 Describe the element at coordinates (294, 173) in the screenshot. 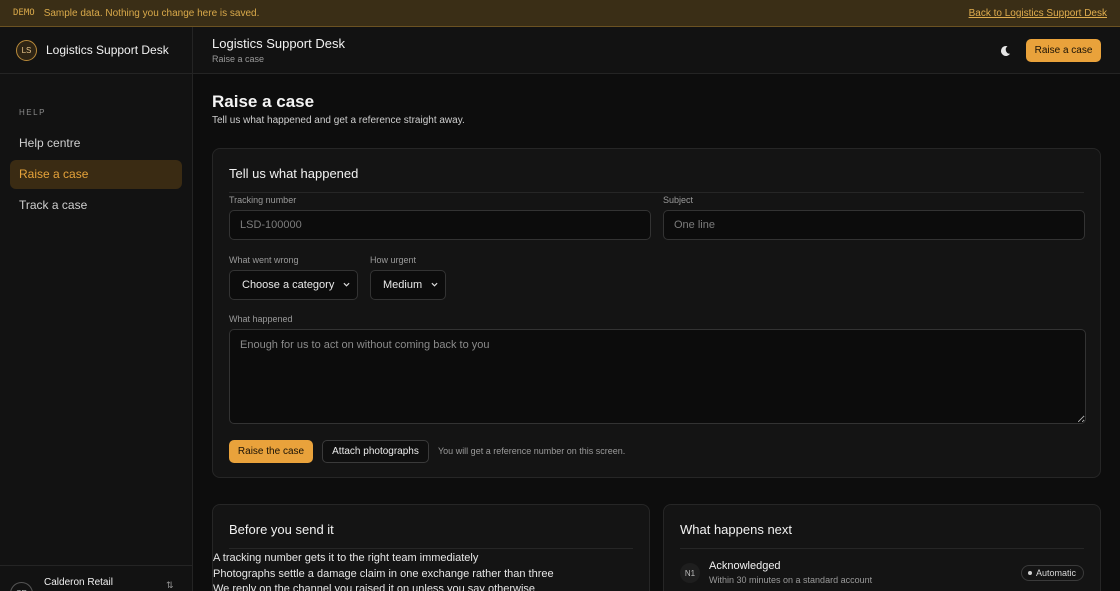

I see `form-title: Tell us what happened` at that location.